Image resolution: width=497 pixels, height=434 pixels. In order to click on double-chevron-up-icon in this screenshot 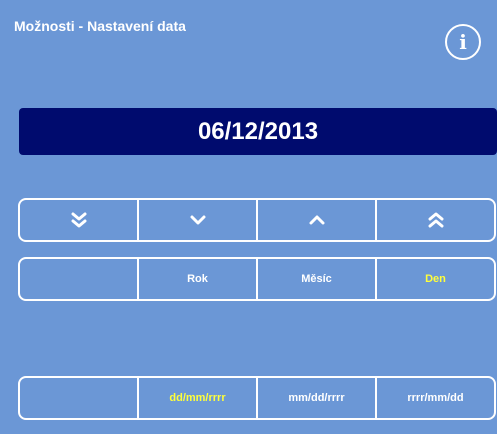, I will do `click(435, 220)`.